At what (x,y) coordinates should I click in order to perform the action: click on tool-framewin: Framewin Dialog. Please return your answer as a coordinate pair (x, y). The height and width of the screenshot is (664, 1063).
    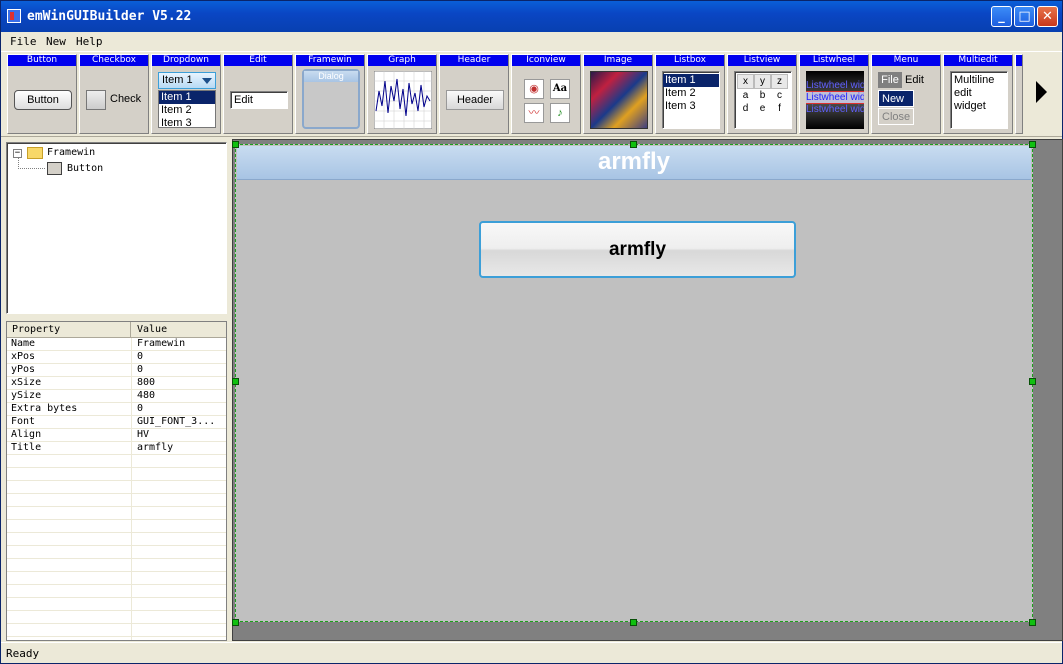
    Looking at the image, I should click on (330, 94).